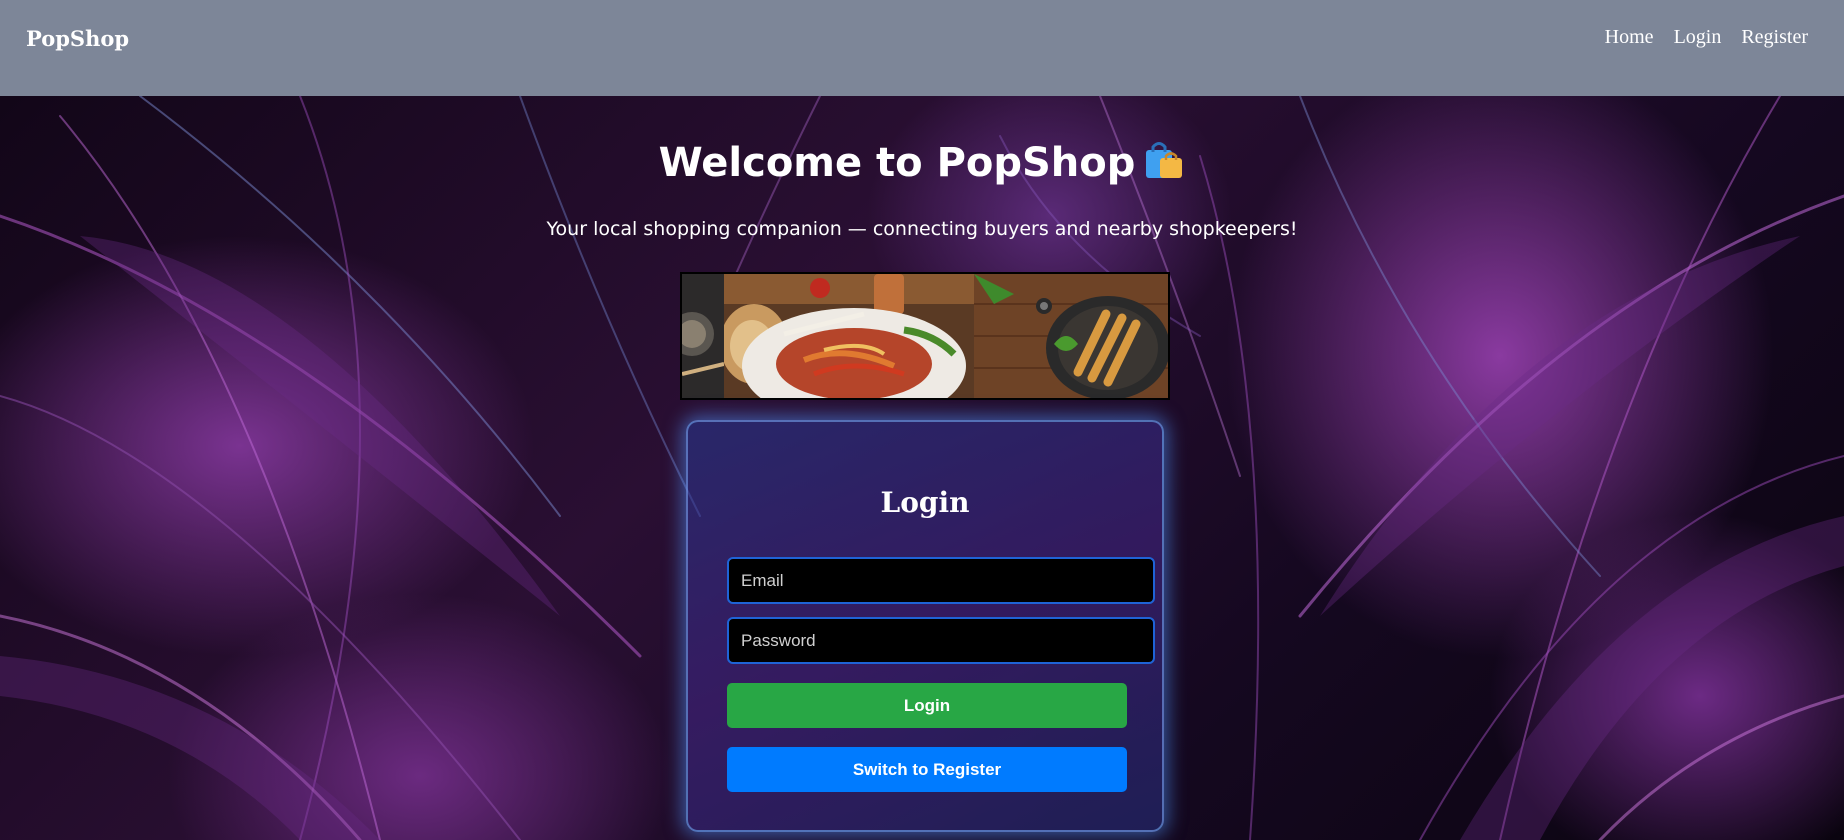 The image size is (1844, 840). What do you see at coordinates (897, 163) in the screenshot?
I see `hero-title-text: Welcome to PopShop` at bounding box center [897, 163].